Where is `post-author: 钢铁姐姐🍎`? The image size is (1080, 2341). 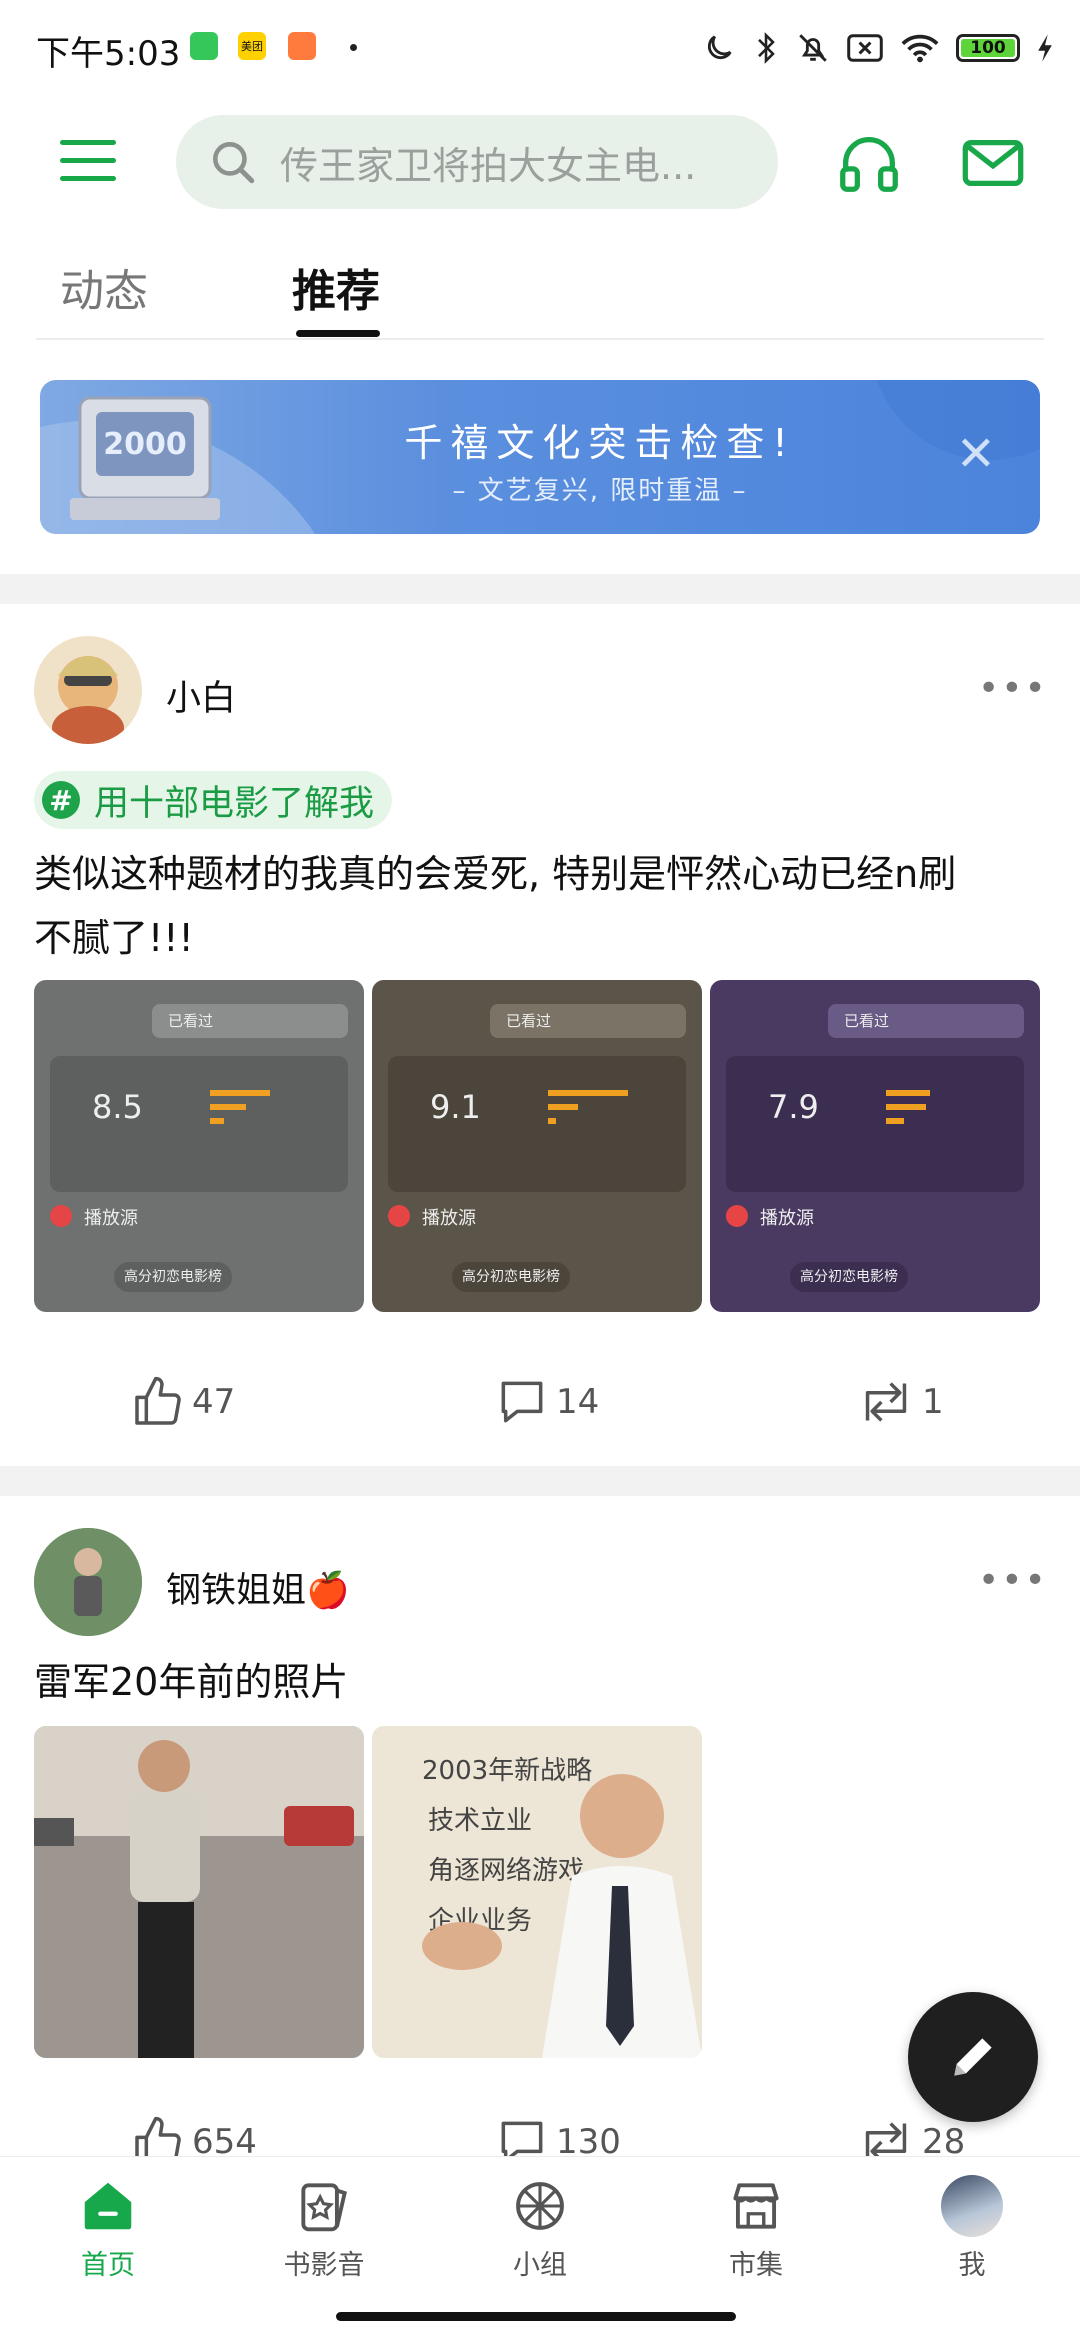 post-author: 钢铁姐姐🍎 is located at coordinates (258, 1587).